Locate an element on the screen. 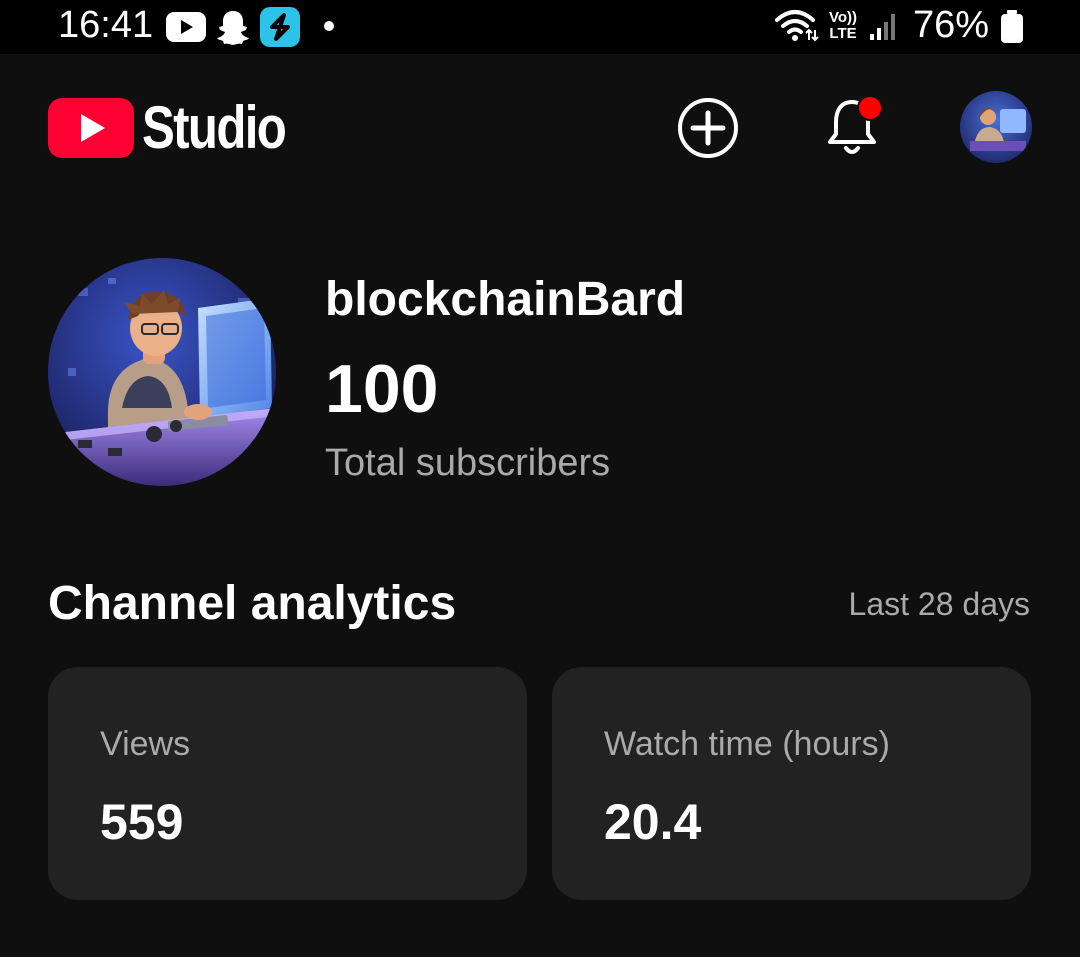 The image size is (1080, 957). youtube-logo-icon is located at coordinates (91, 128).